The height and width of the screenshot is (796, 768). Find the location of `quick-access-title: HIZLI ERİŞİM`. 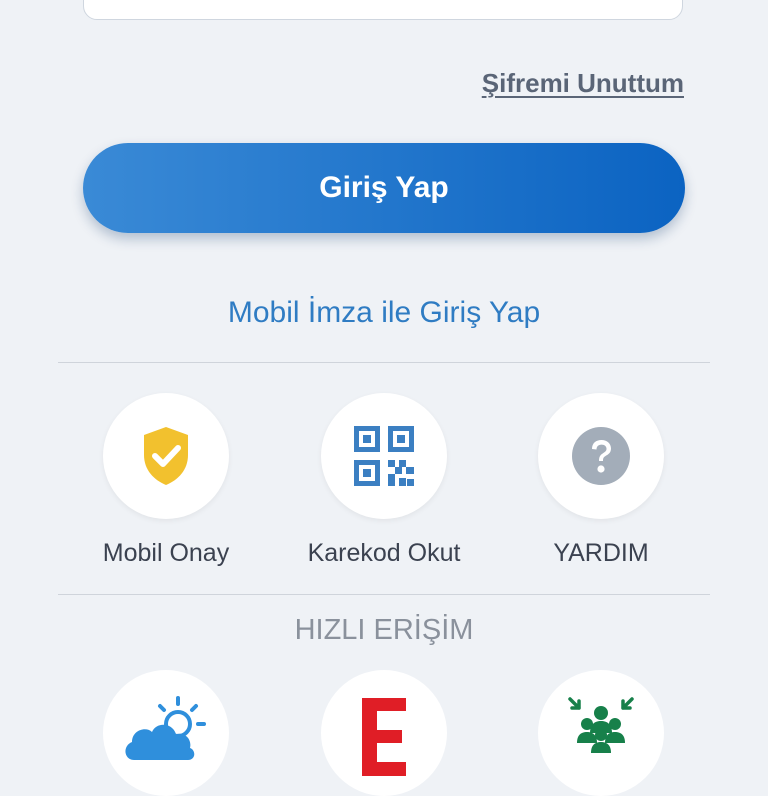

quick-access-title: HIZLI ERİŞİM is located at coordinates (384, 630).